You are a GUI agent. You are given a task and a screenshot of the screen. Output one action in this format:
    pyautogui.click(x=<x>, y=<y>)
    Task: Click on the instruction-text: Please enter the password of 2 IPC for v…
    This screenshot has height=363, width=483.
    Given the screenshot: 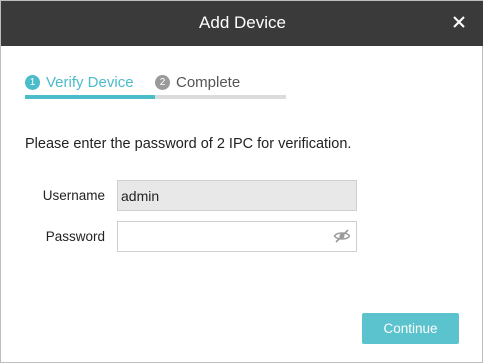 What is the action you would take?
    pyautogui.click(x=188, y=144)
    